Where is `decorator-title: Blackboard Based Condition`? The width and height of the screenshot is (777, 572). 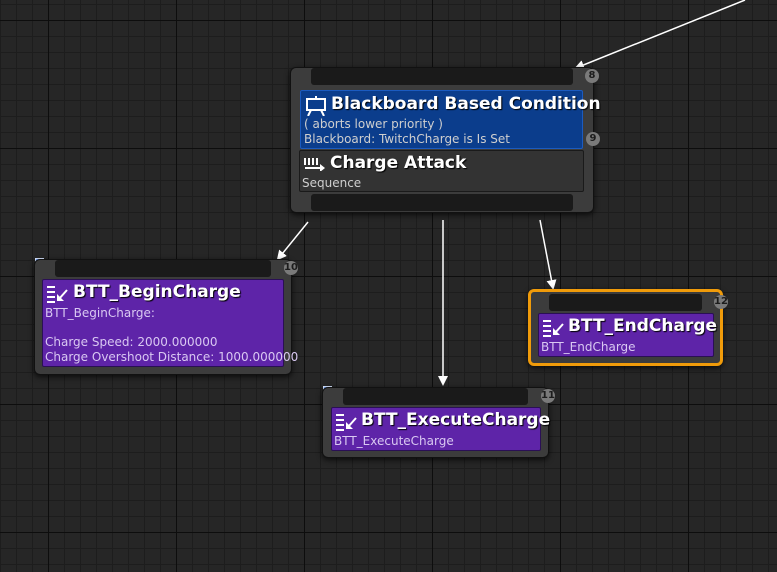 decorator-title: Blackboard Based Condition is located at coordinates (466, 104).